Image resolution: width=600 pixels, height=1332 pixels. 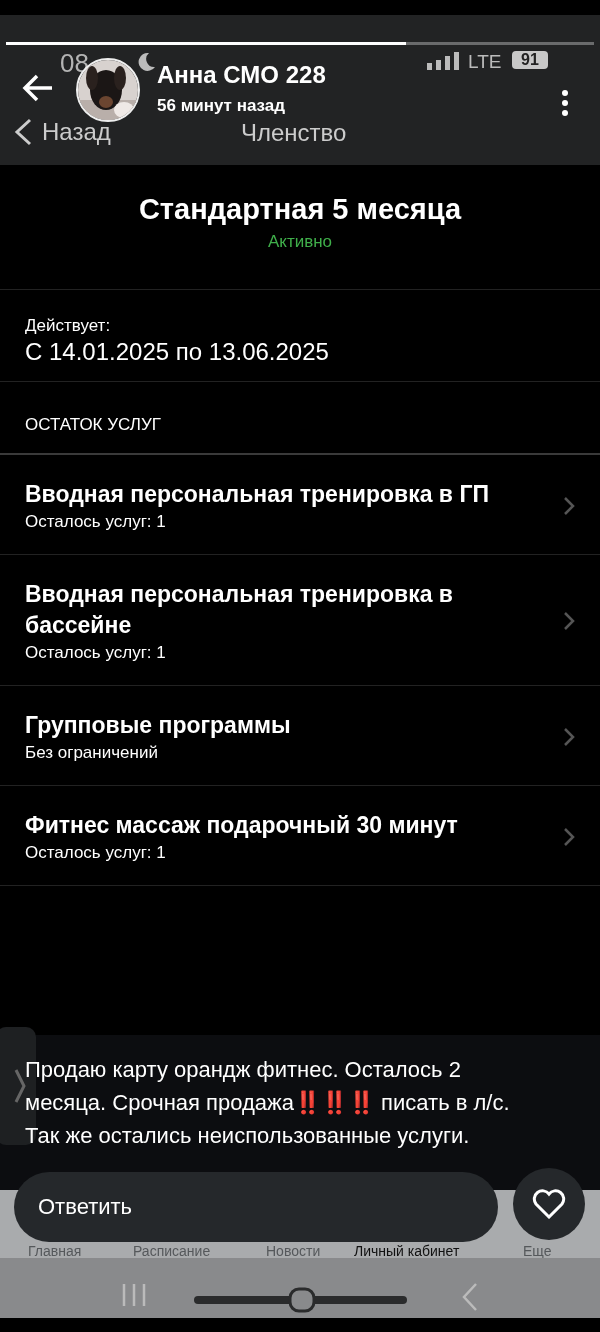 What do you see at coordinates (443, 61) in the screenshot?
I see `signal-icon` at bounding box center [443, 61].